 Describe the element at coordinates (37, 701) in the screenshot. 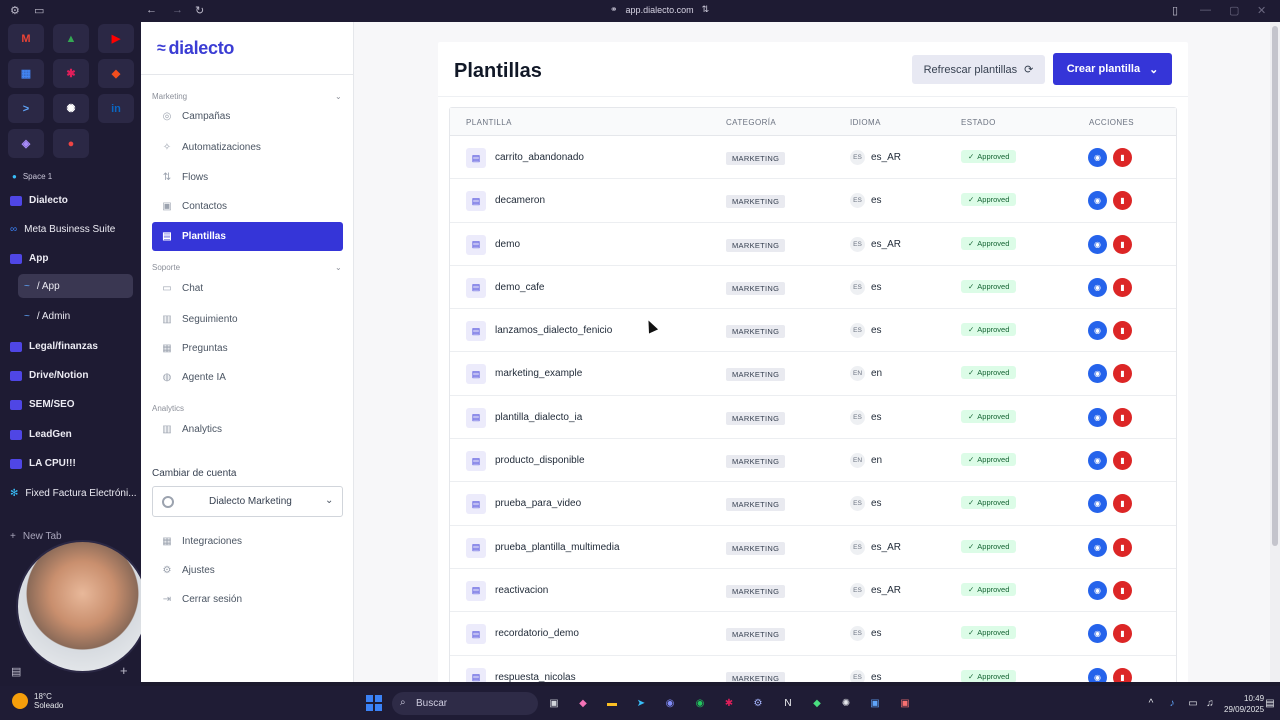

I see `weather-widget: 18°C Soleado` at that location.